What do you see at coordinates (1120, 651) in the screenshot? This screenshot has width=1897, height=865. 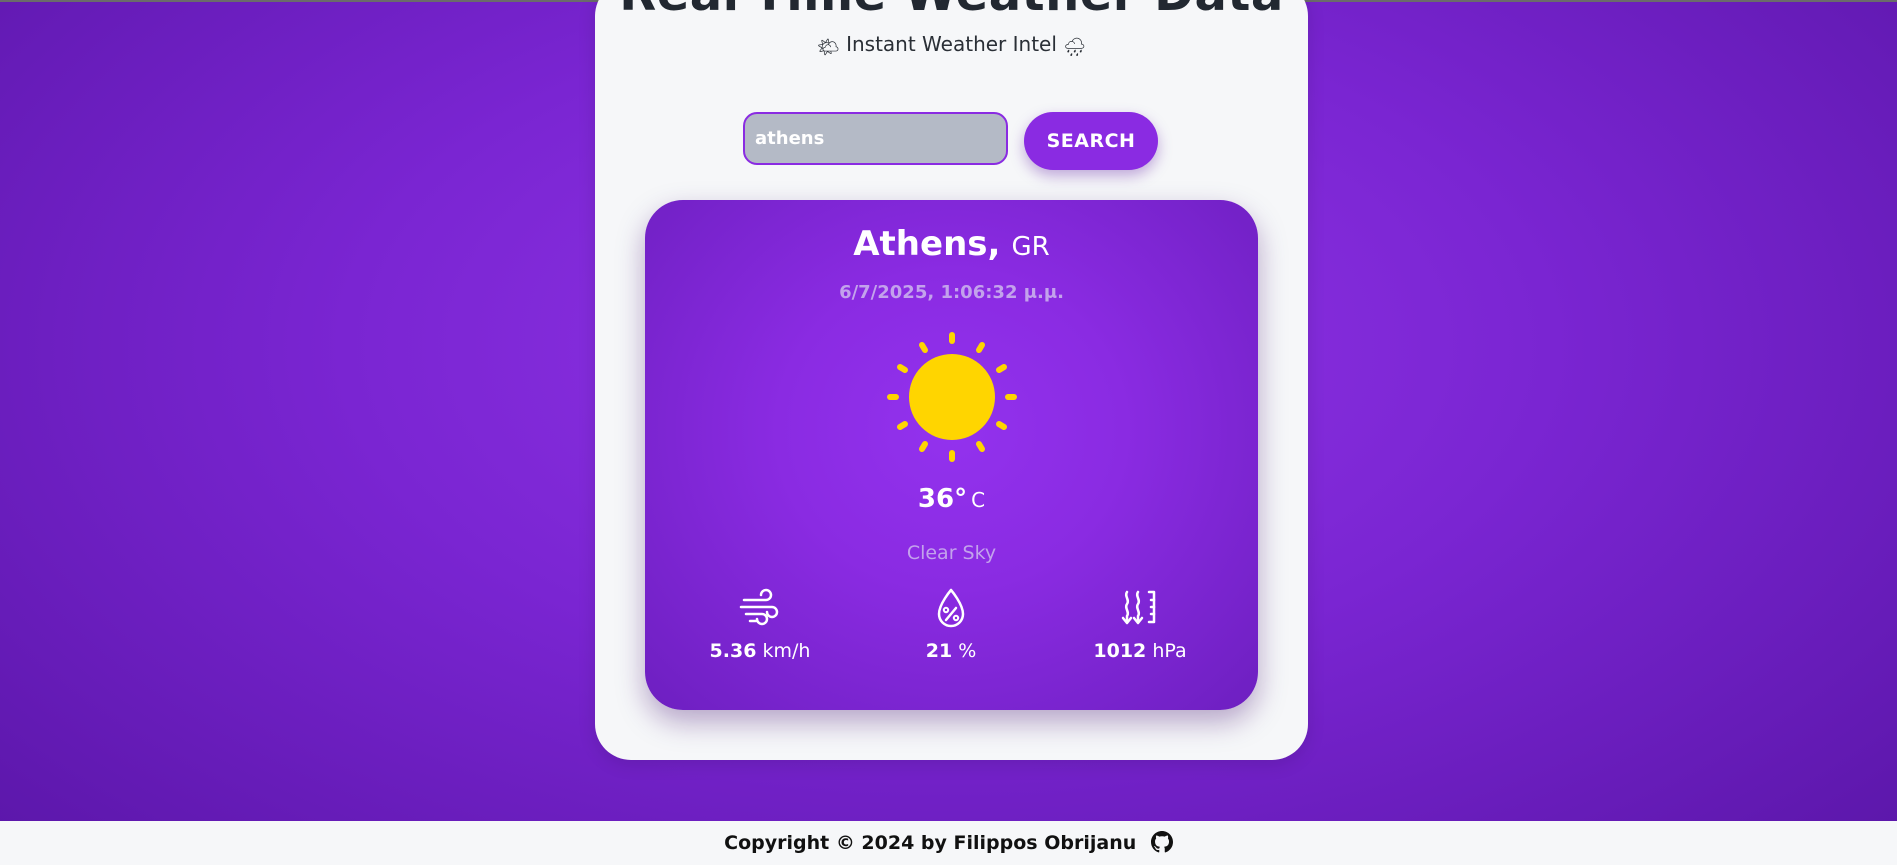 I see `pressure-value: 1012` at bounding box center [1120, 651].